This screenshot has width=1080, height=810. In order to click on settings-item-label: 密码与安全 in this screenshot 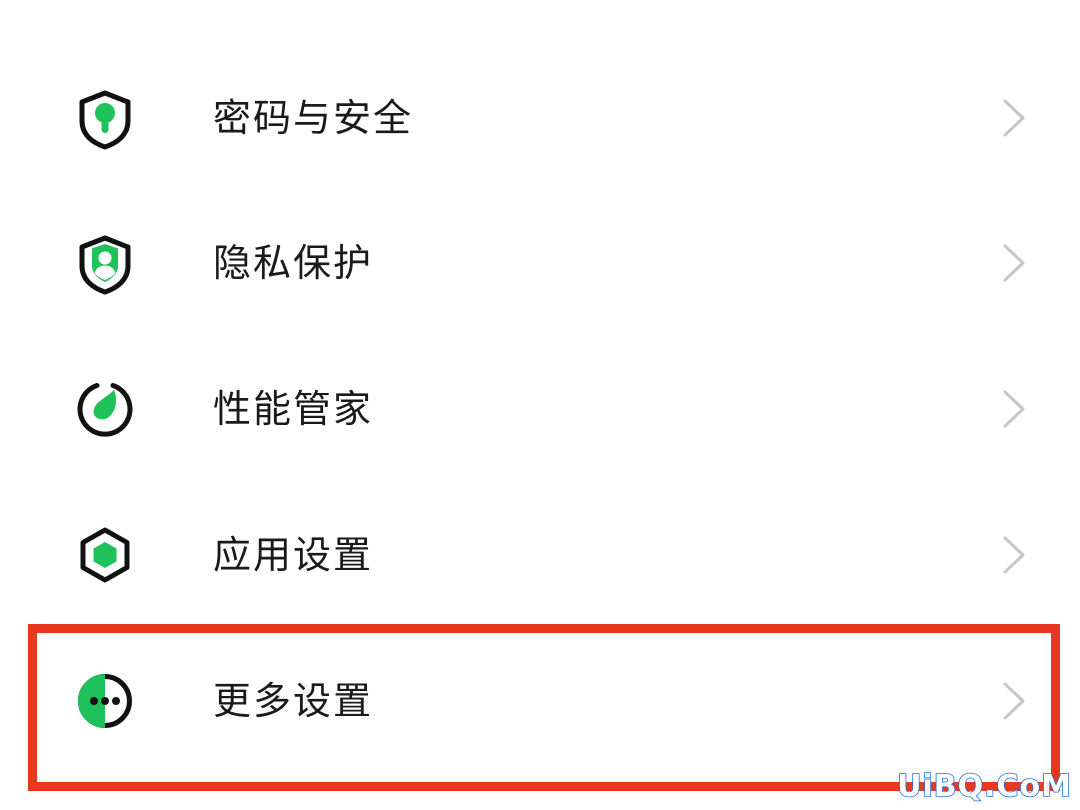, I will do `click(313, 118)`.